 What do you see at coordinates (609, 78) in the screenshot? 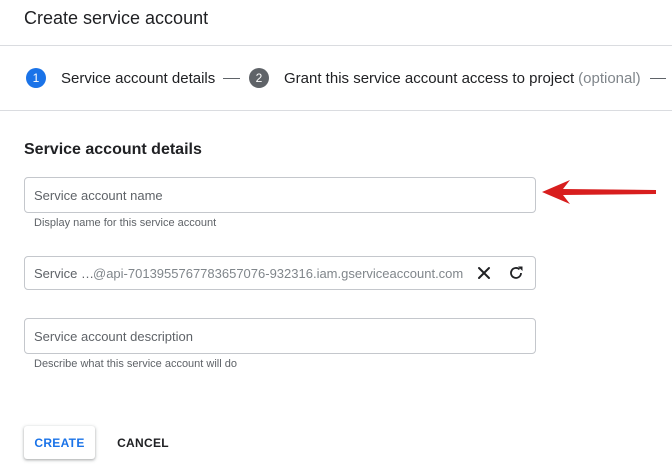
I see `step-2-optional: (optional)` at bounding box center [609, 78].